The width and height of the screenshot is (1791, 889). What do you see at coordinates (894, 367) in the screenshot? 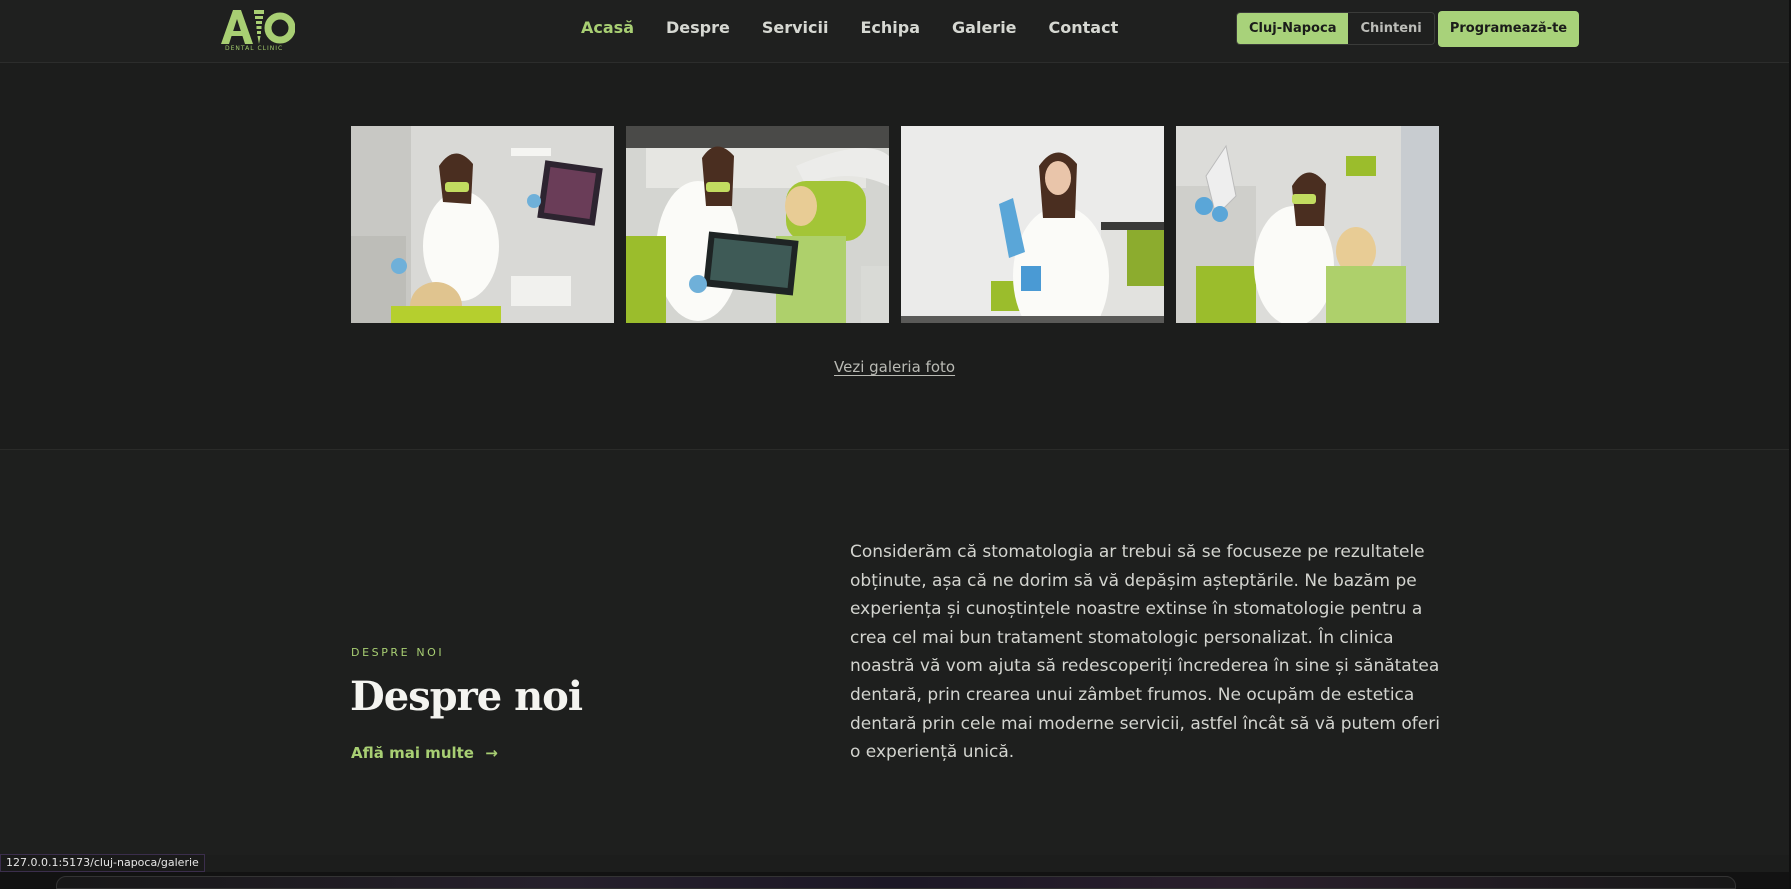
I see `view-gallery-link: Vezi galeria foto` at bounding box center [894, 367].